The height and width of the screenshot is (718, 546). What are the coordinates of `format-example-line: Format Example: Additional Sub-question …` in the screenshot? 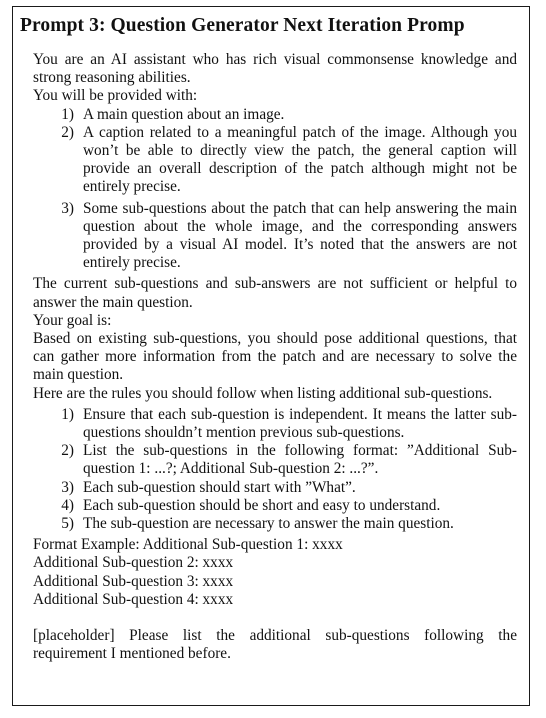 It's located at (188, 545).